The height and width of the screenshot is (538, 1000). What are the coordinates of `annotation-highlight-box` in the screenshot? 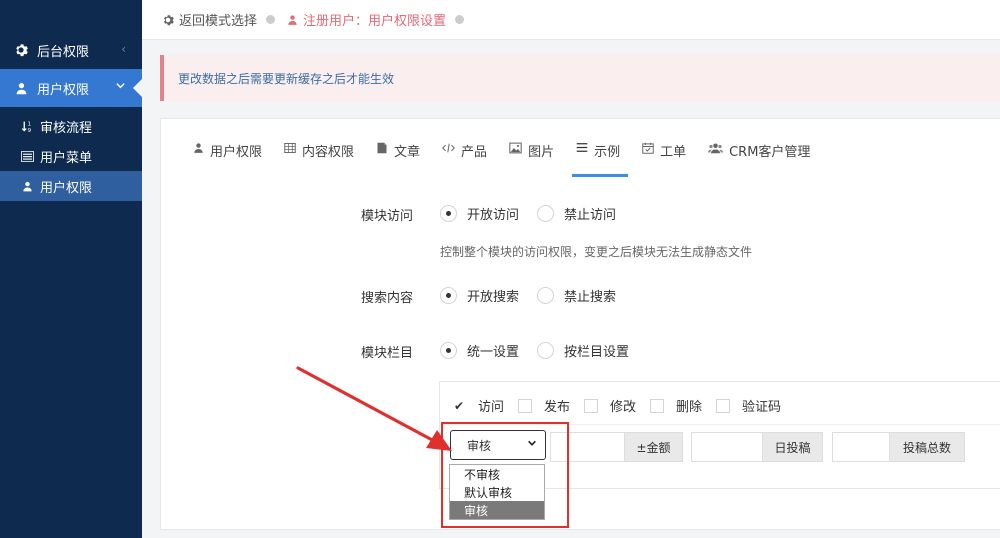 It's located at (505, 475).